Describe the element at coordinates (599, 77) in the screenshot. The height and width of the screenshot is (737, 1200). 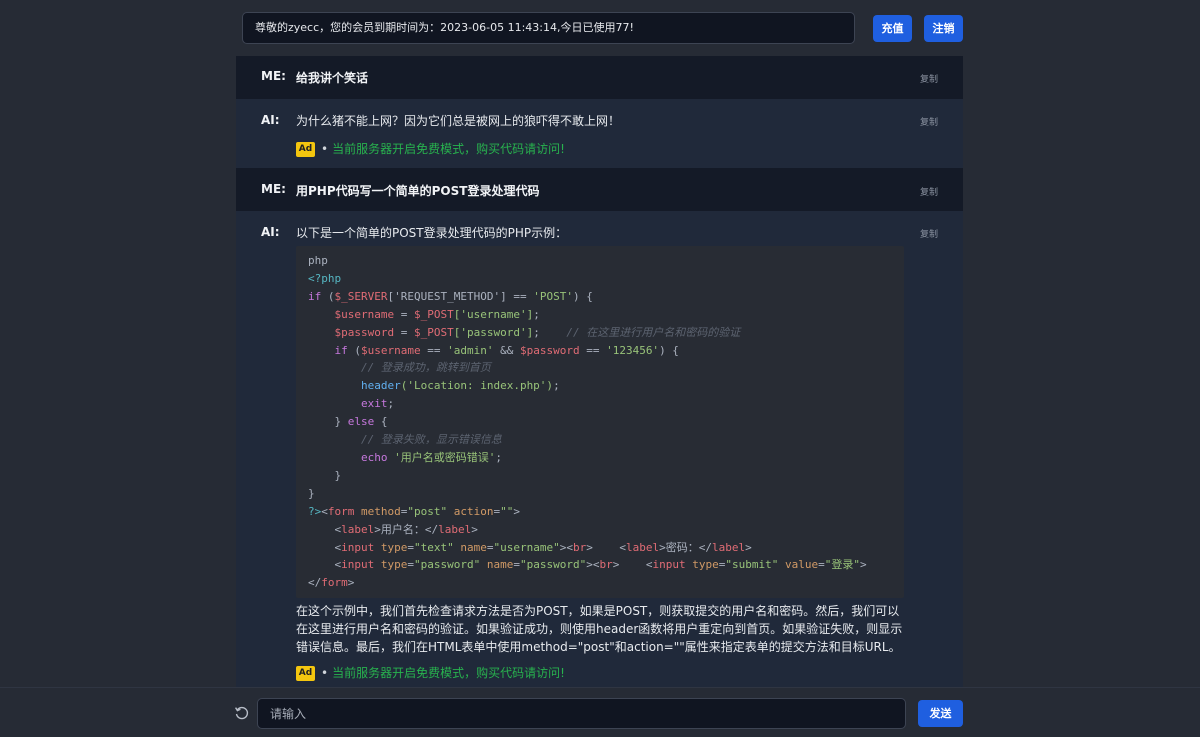
I see `message-user: ME: 给我讲个笑话 复制` at that location.